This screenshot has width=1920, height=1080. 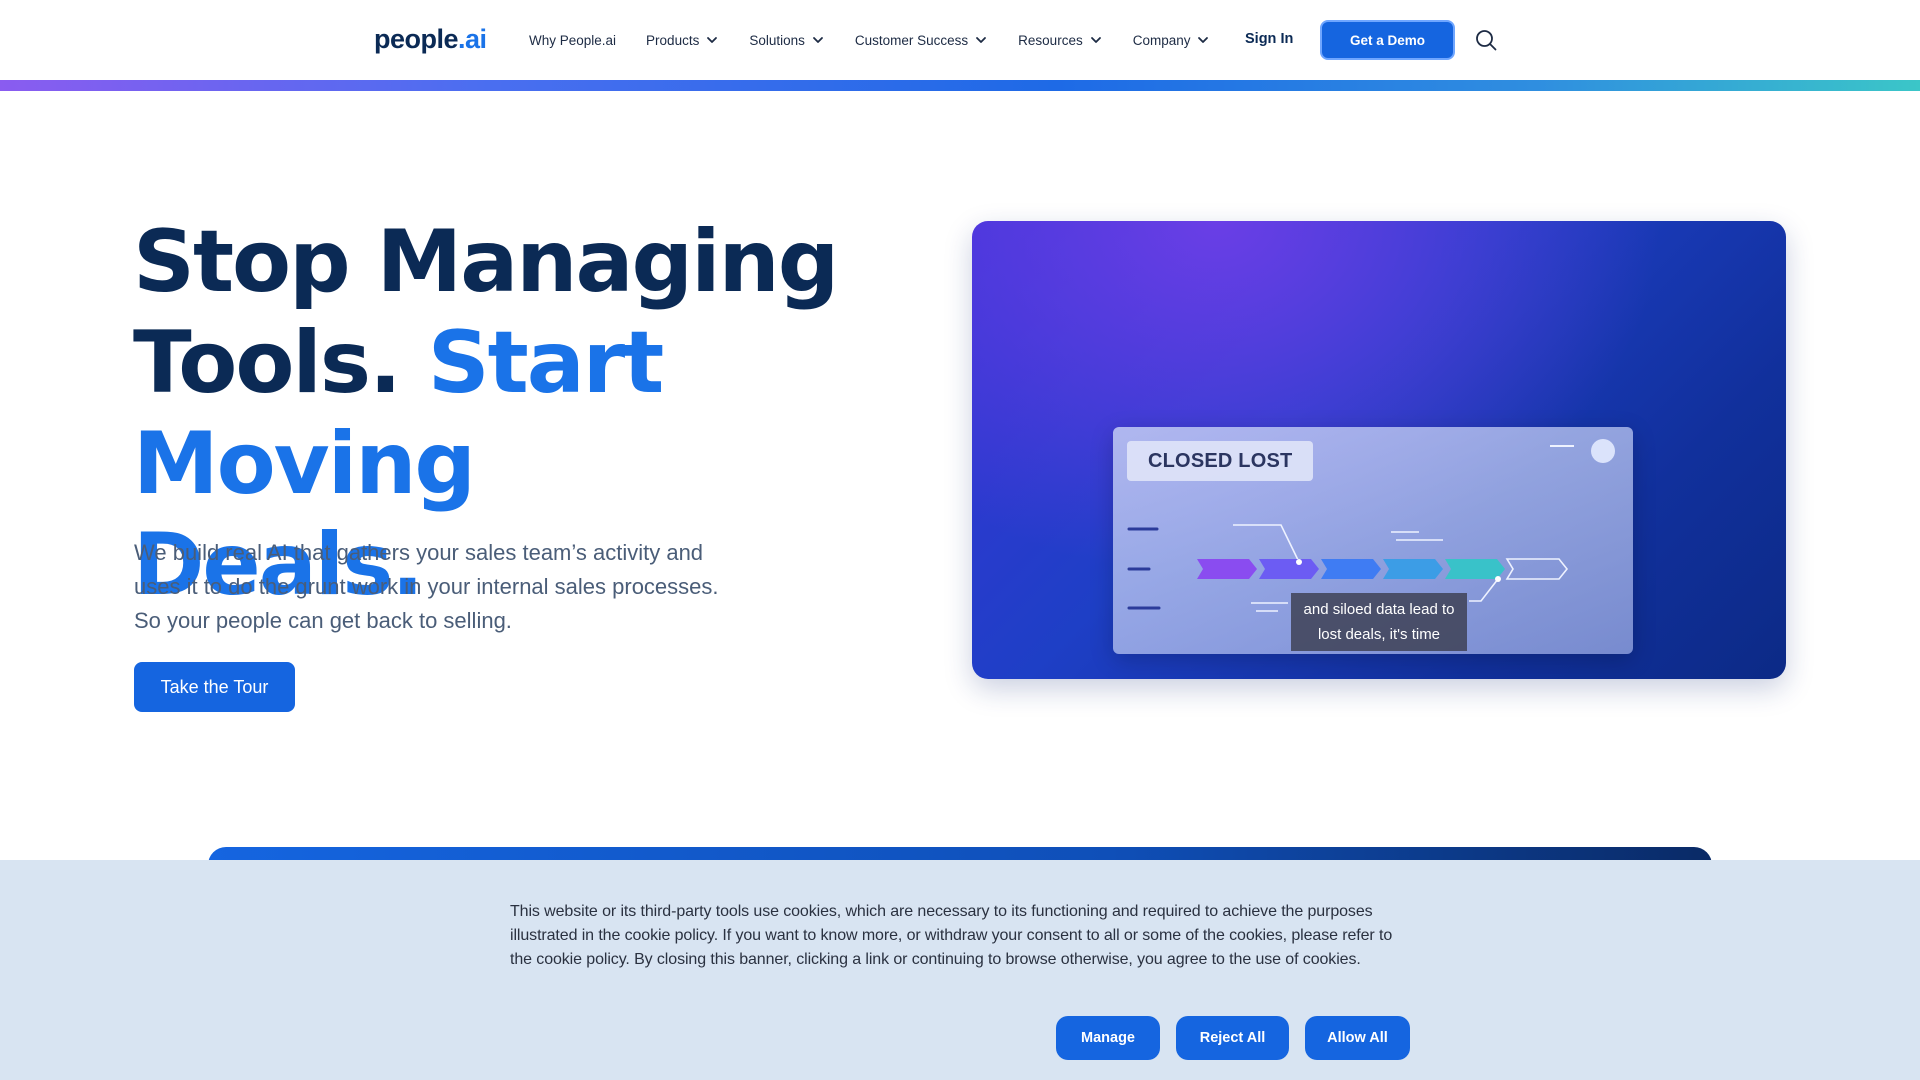 What do you see at coordinates (1232, 1038) in the screenshot?
I see `reject-all-button: Reject All` at bounding box center [1232, 1038].